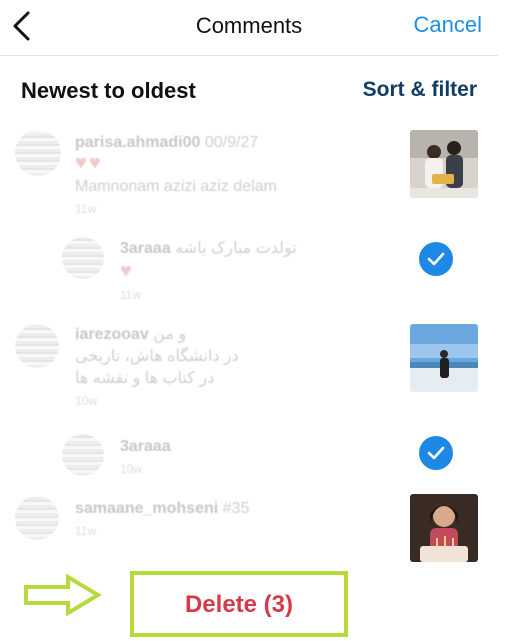 The width and height of the screenshot is (510, 641). I want to click on sort-bar: Newest to oldest Sort & filter, so click(249, 92).